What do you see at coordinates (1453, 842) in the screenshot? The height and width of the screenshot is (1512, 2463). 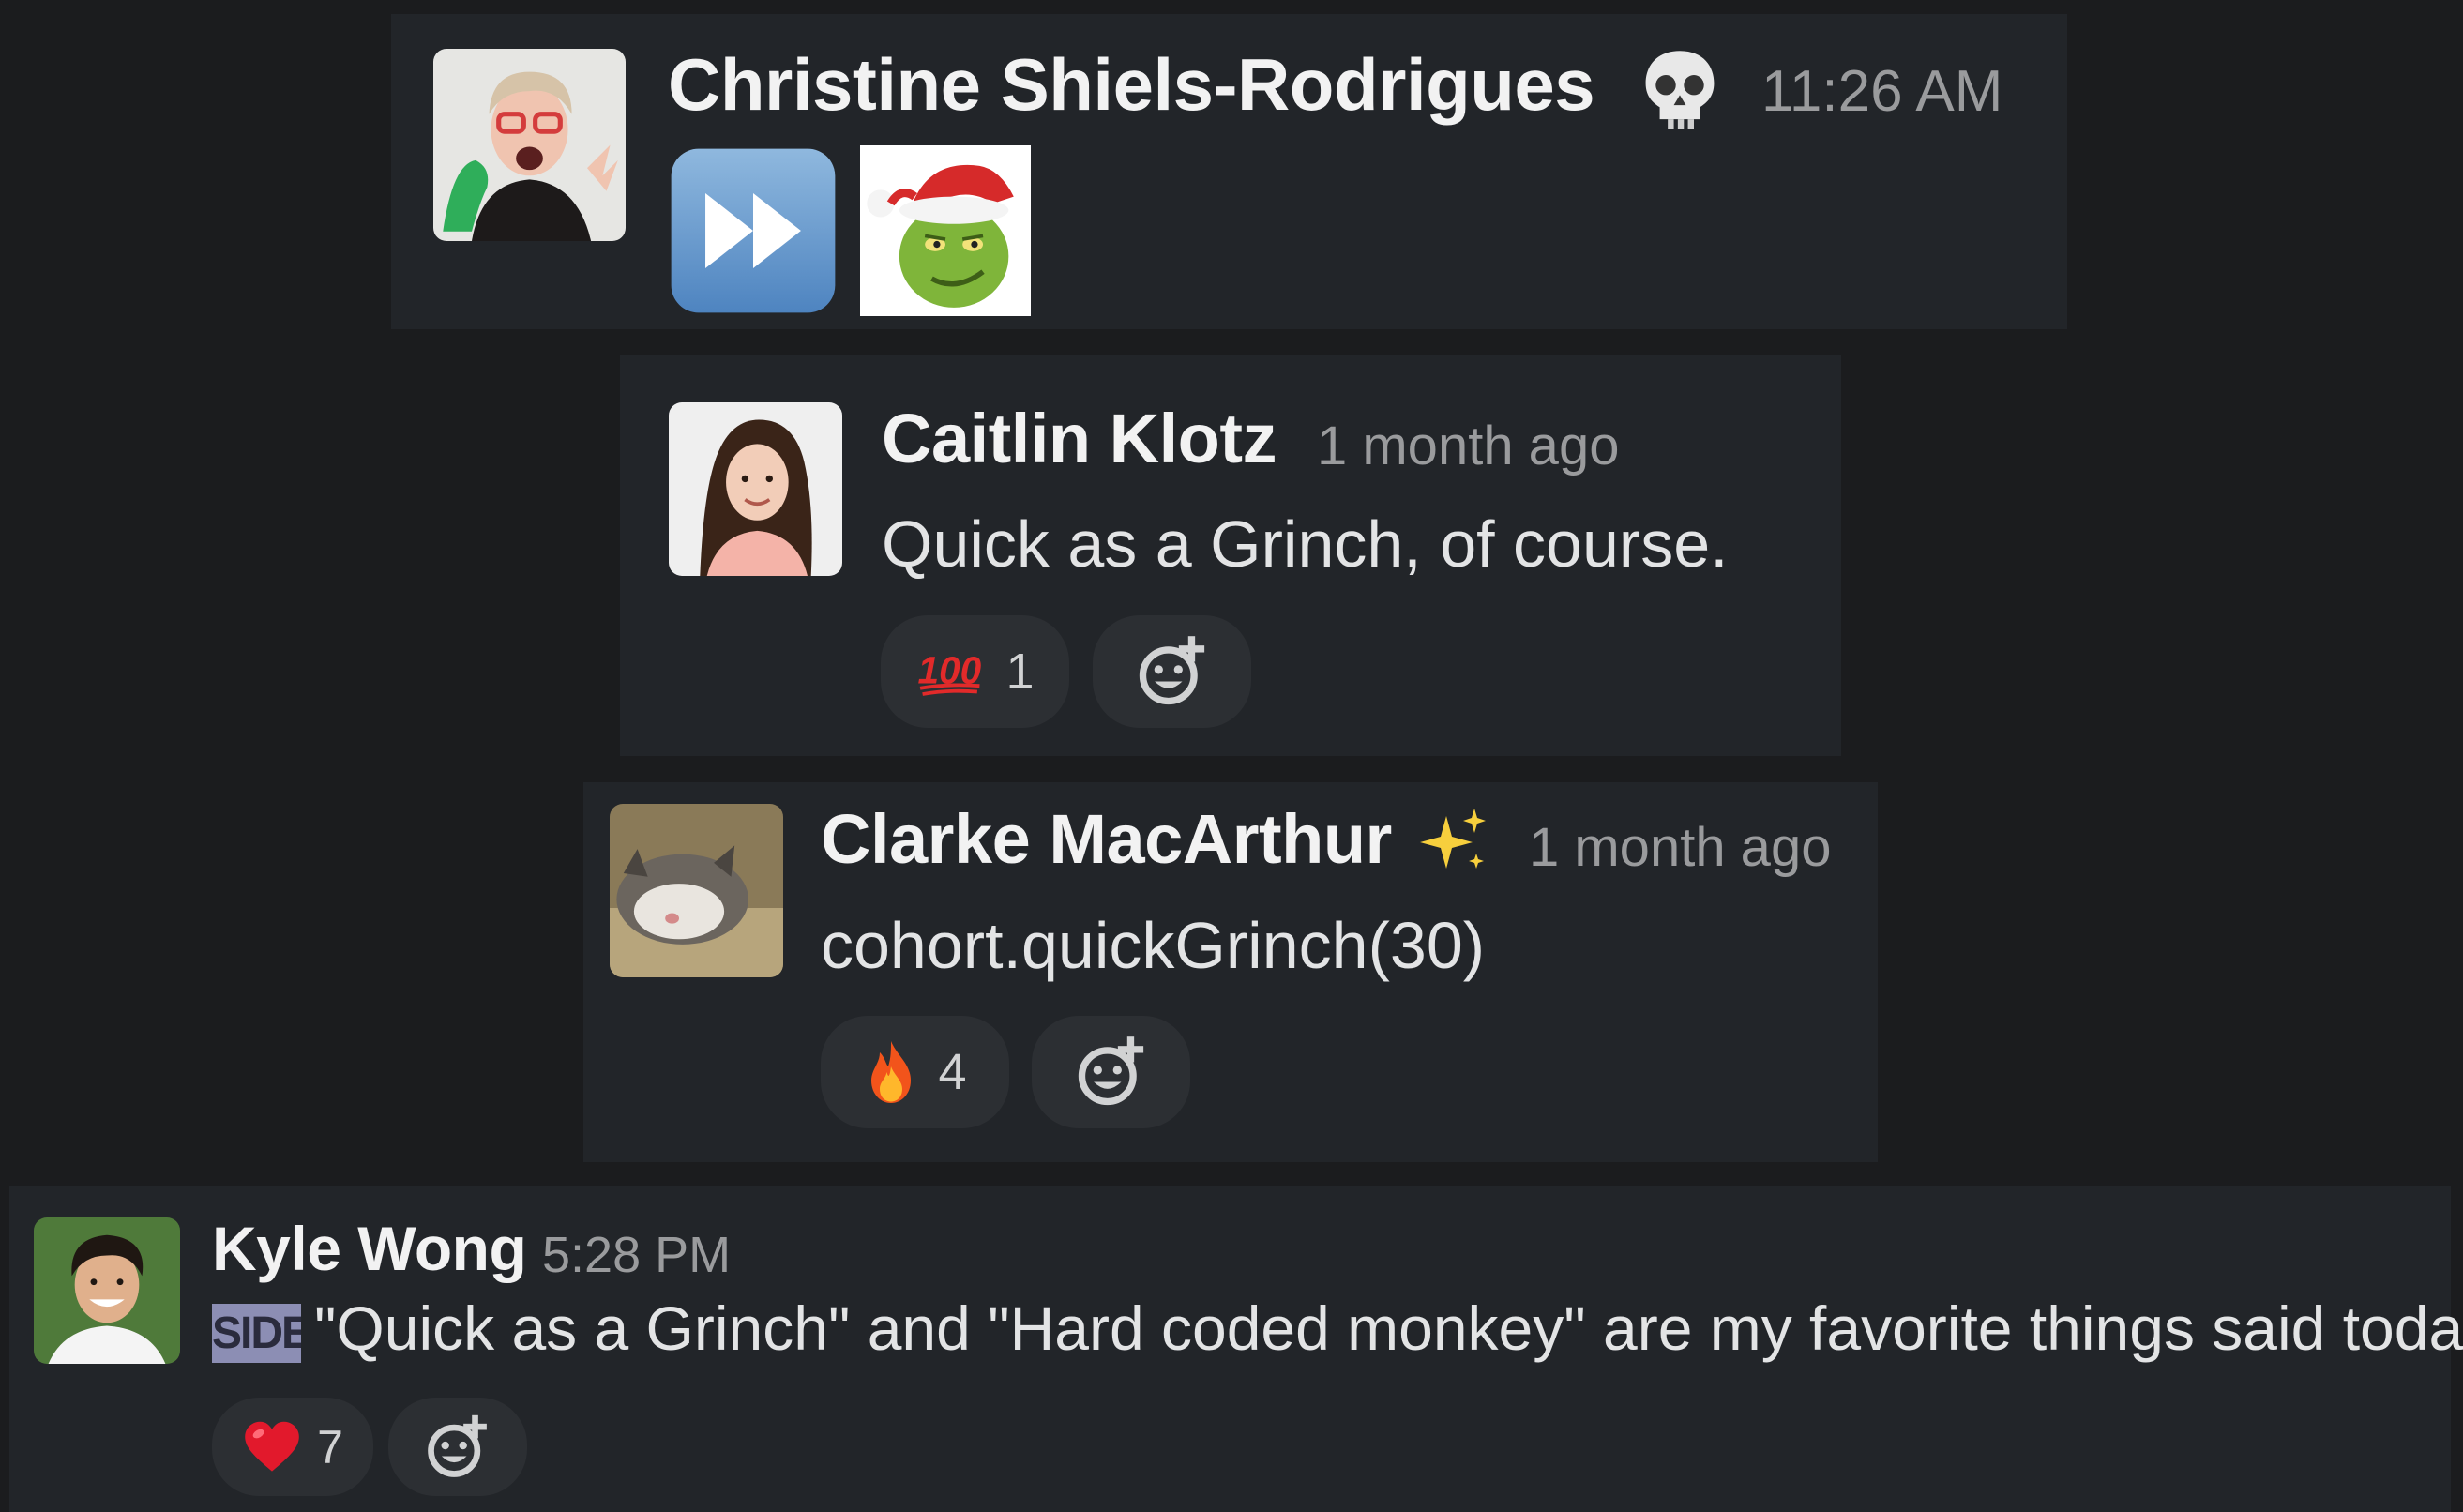 I see `sparkles-icon` at bounding box center [1453, 842].